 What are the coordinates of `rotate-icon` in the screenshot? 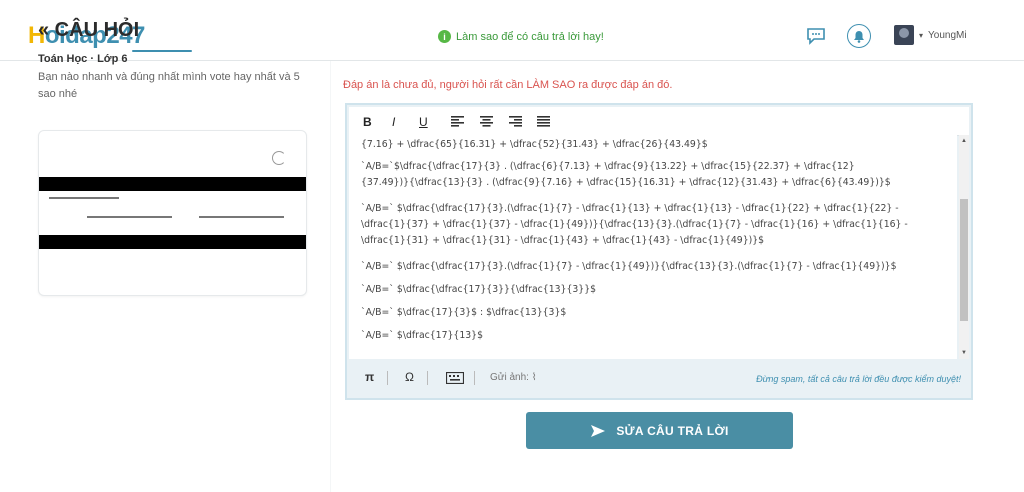 It's located at (279, 158).